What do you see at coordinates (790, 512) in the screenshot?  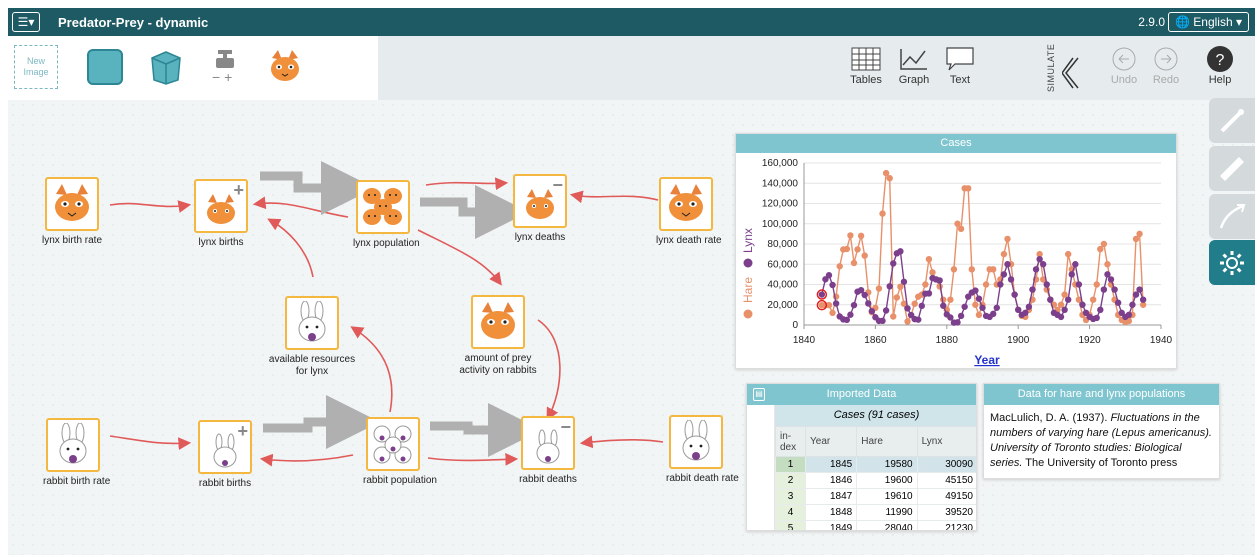 I see `table-cell: 4` at bounding box center [790, 512].